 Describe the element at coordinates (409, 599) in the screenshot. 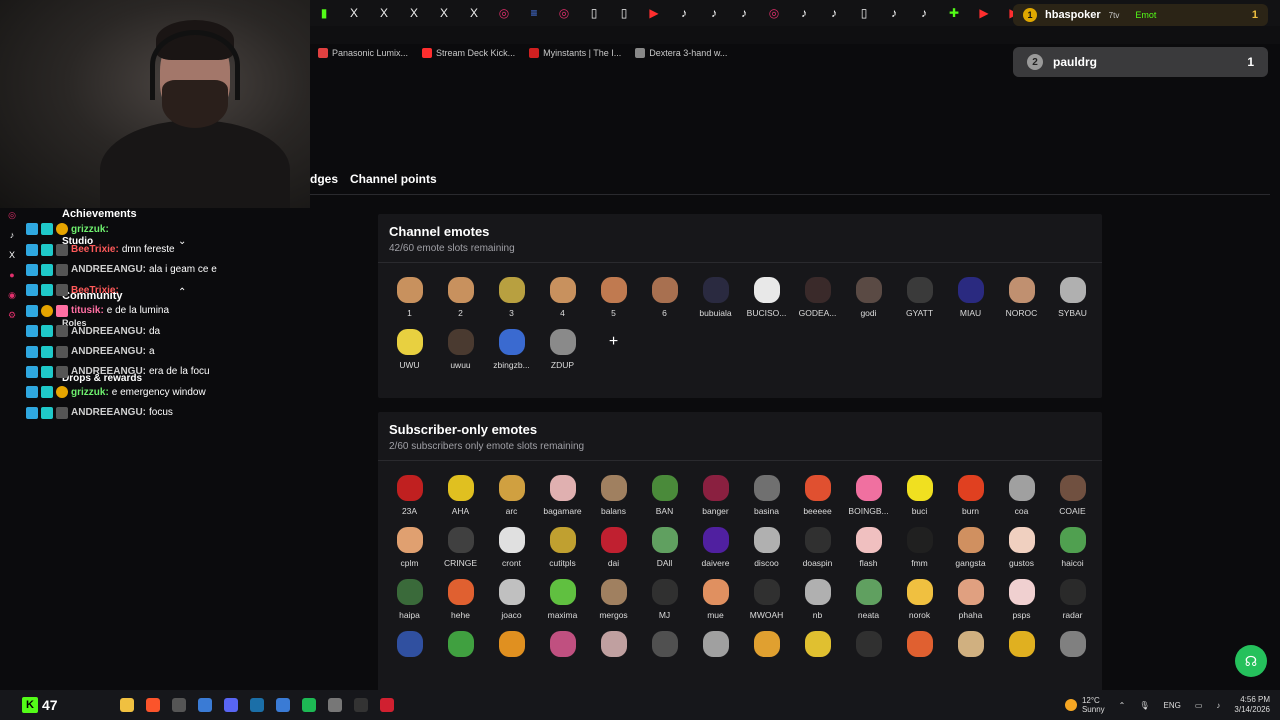

I see `emote-item: haipa` at that location.